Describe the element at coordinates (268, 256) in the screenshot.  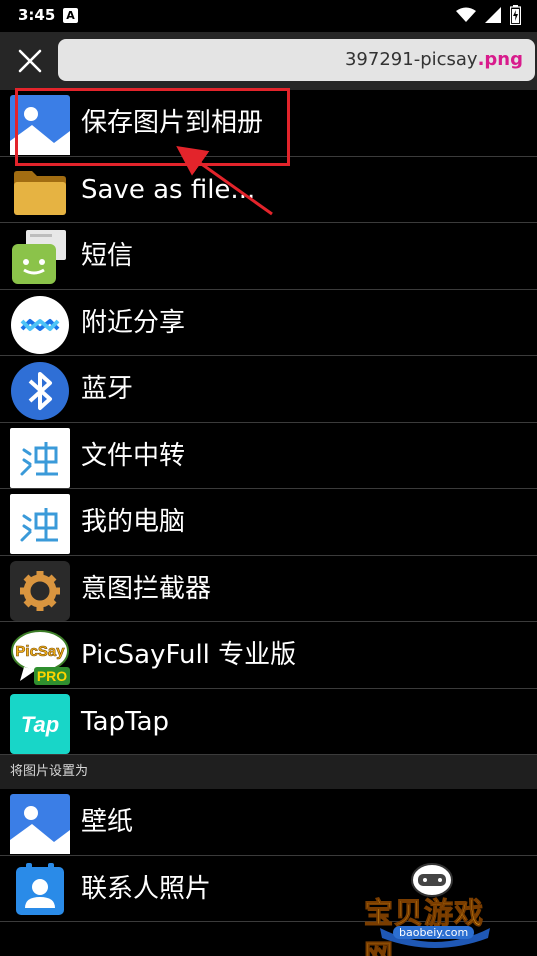
I see `share-item-sms: 短信` at that location.